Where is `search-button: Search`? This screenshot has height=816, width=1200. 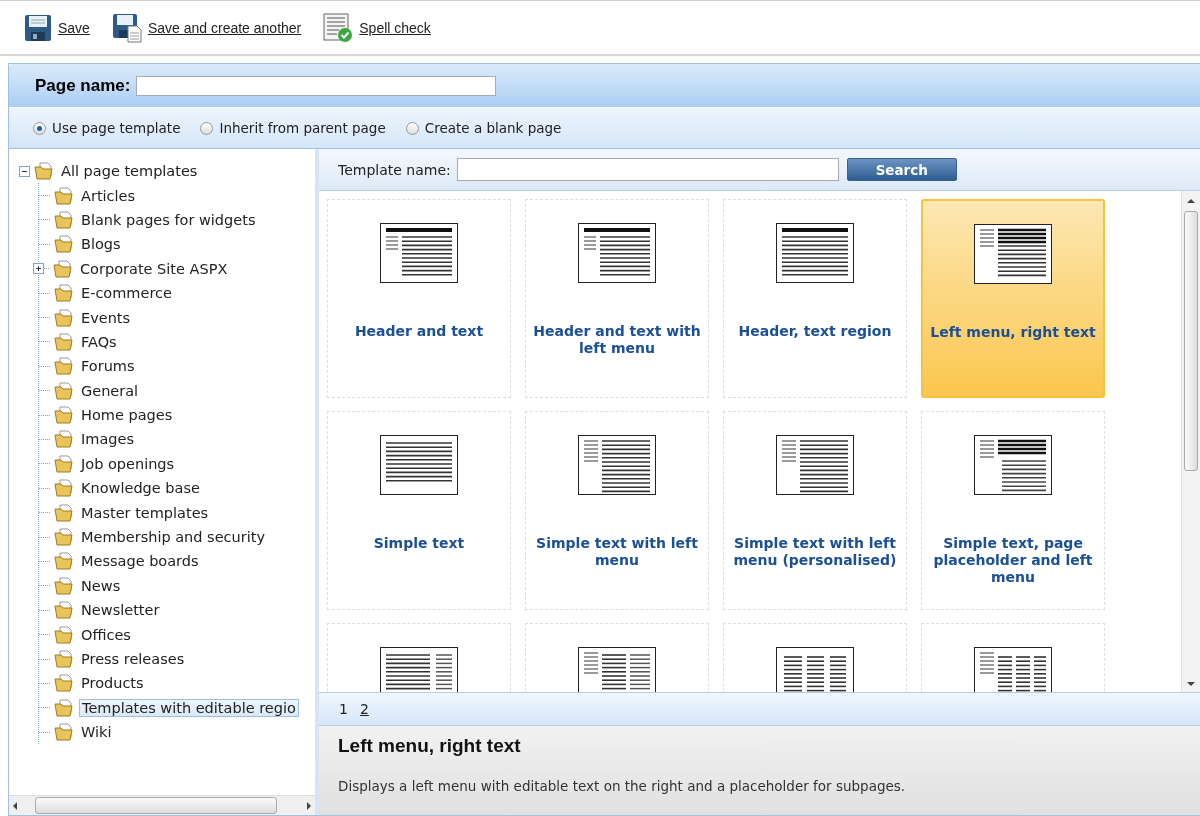 search-button: Search is located at coordinates (901, 169).